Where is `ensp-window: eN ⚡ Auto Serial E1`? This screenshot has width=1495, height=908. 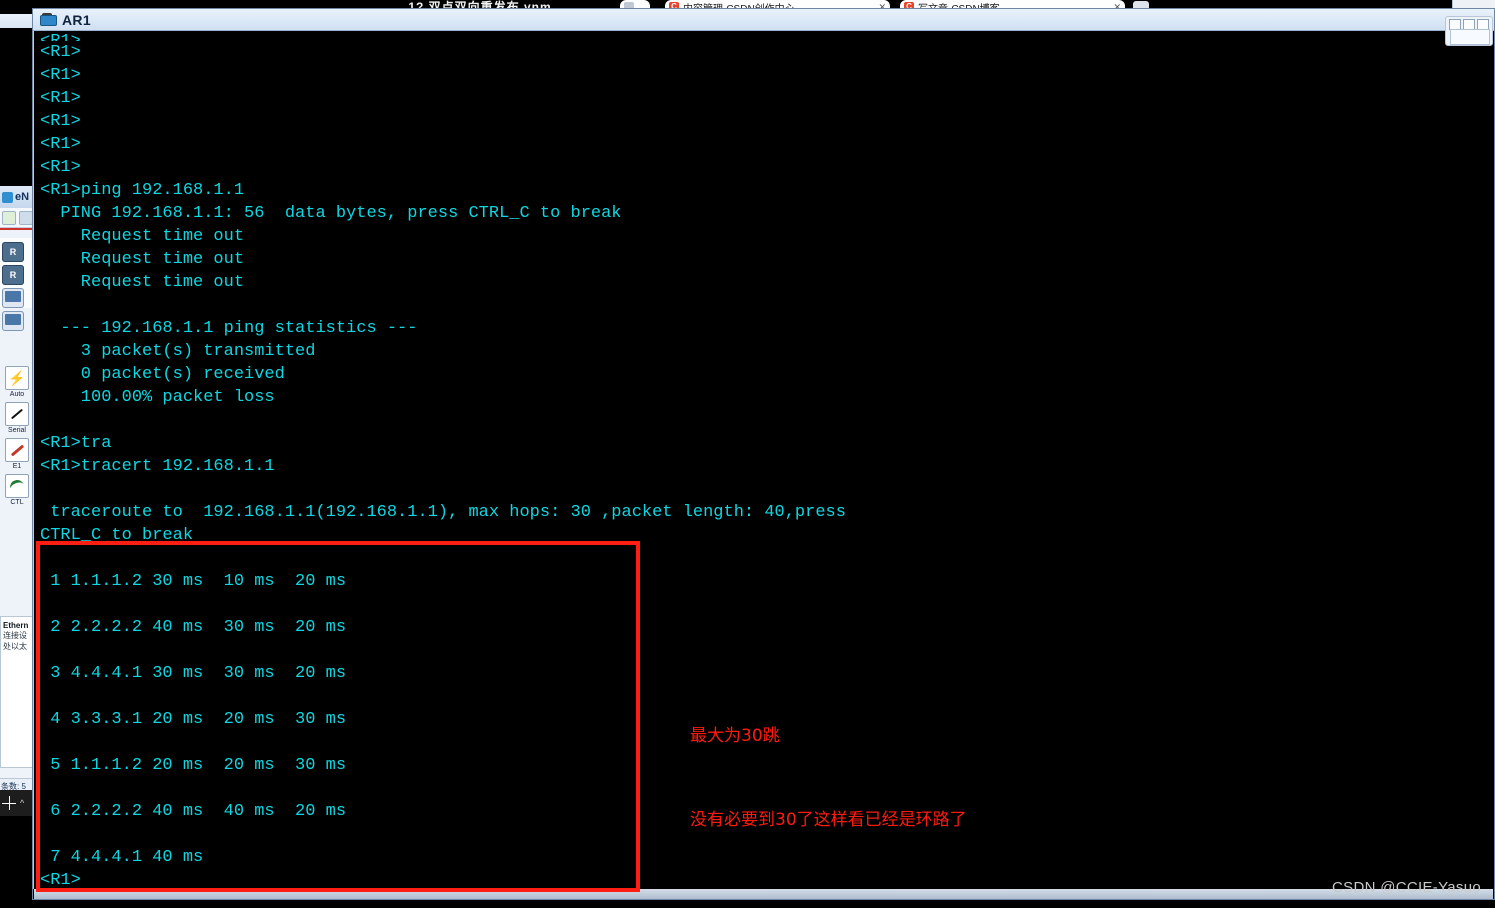
ensp-window: eN ⚡ Auto Serial E1 is located at coordinates (17, 494).